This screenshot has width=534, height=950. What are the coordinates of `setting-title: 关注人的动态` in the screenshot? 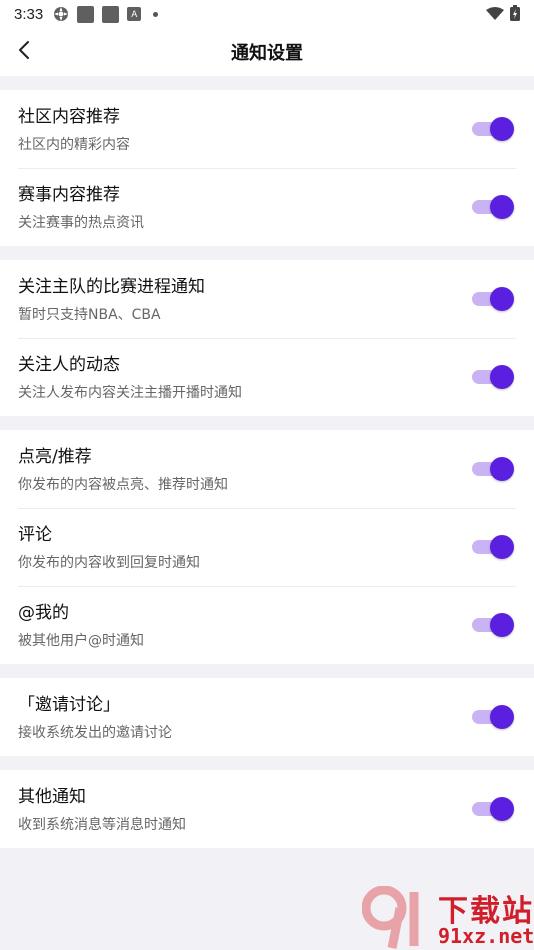 It's located at (69, 365).